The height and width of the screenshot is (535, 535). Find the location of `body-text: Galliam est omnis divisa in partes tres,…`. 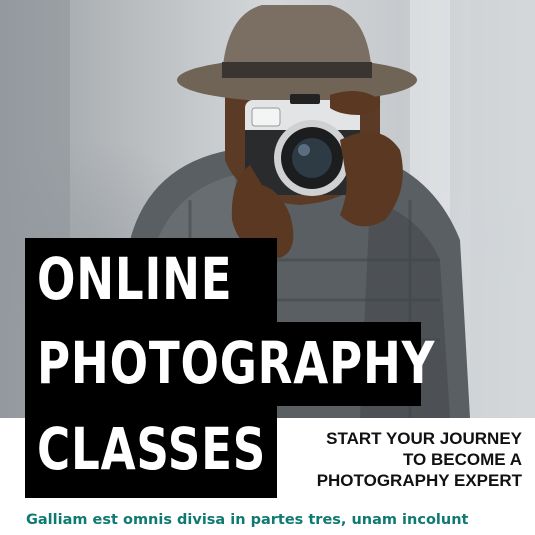

body-text: Galliam est omnis divisa in partes tres,… is located at coordinates (247, 520).